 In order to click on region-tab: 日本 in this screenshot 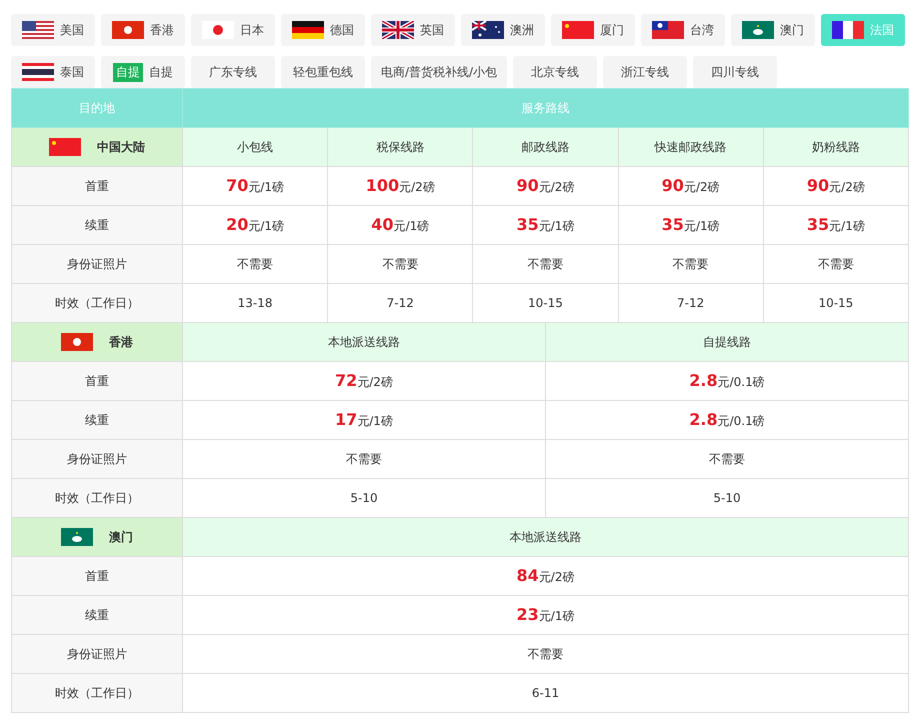, I will do `click(233, 30)`.